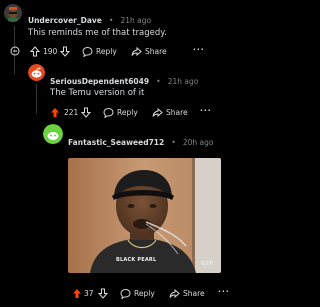 The width and height of the screenshot is (320, 307). What do you see at coordinates (99, 81) in the screenshot?
I see `username: SeriousDependent6049` at bounding box center [99, 81].